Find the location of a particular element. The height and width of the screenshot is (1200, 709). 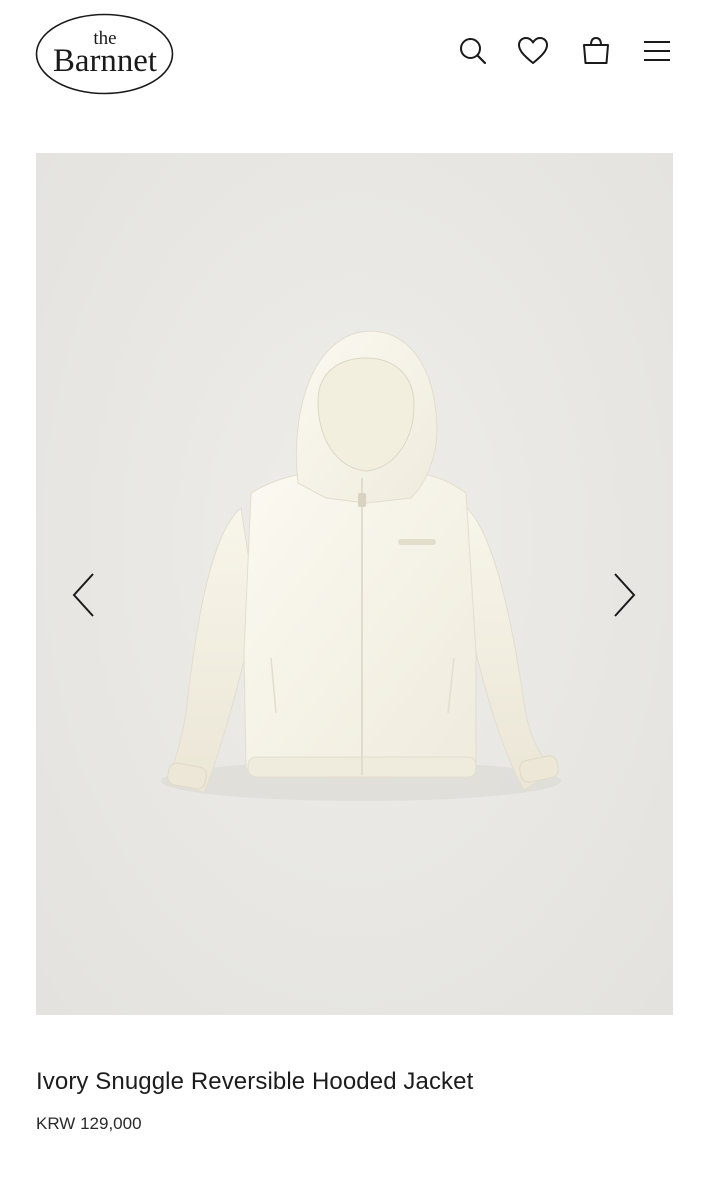

cart-button is located at coordinates (596, 51).